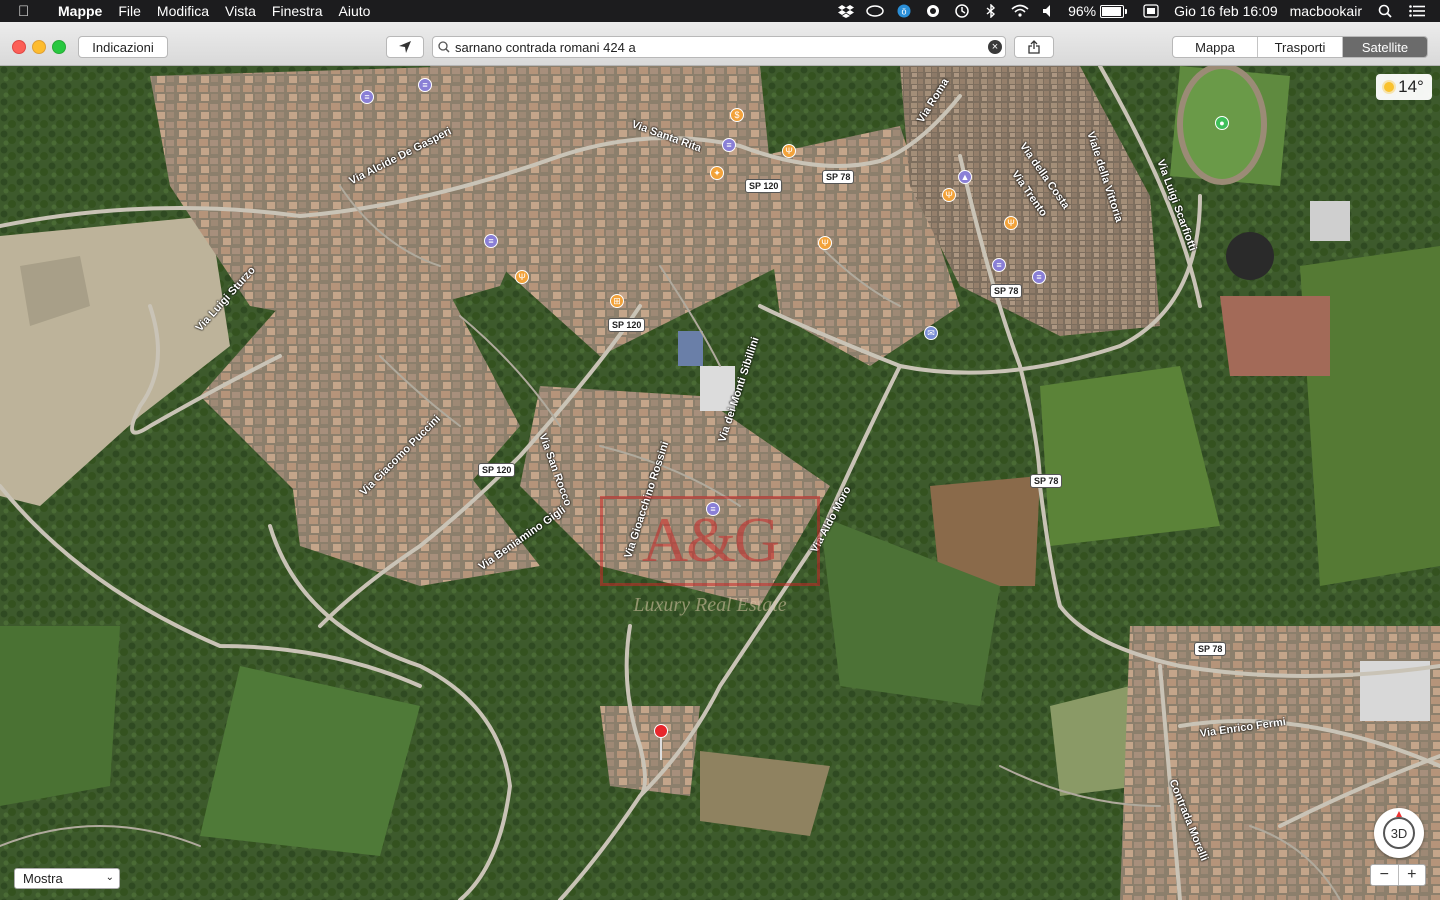 The height and width of the screenshot is (900, 1440). I want to click on menu-finestra: Finestra, so click(297, 11).